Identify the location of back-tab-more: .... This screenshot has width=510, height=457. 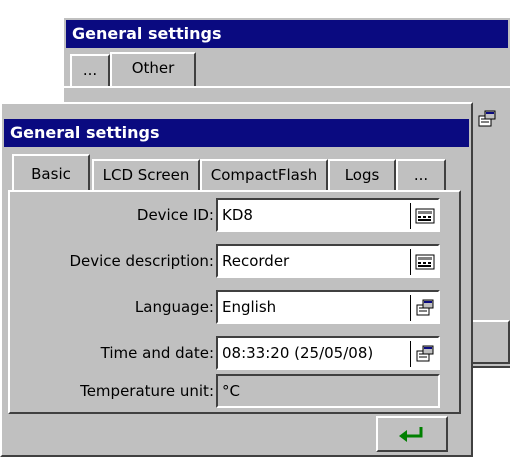
(90, 70).